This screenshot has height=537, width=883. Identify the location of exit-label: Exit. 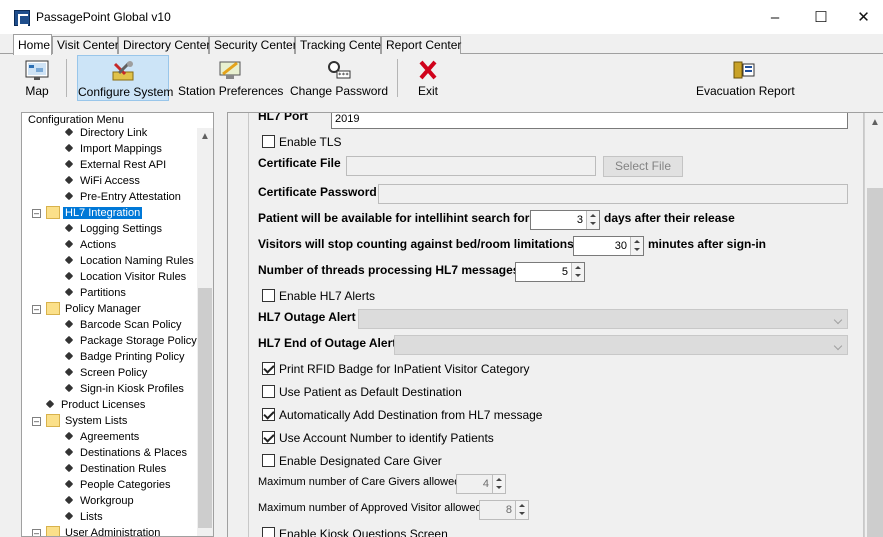
(427, 91).